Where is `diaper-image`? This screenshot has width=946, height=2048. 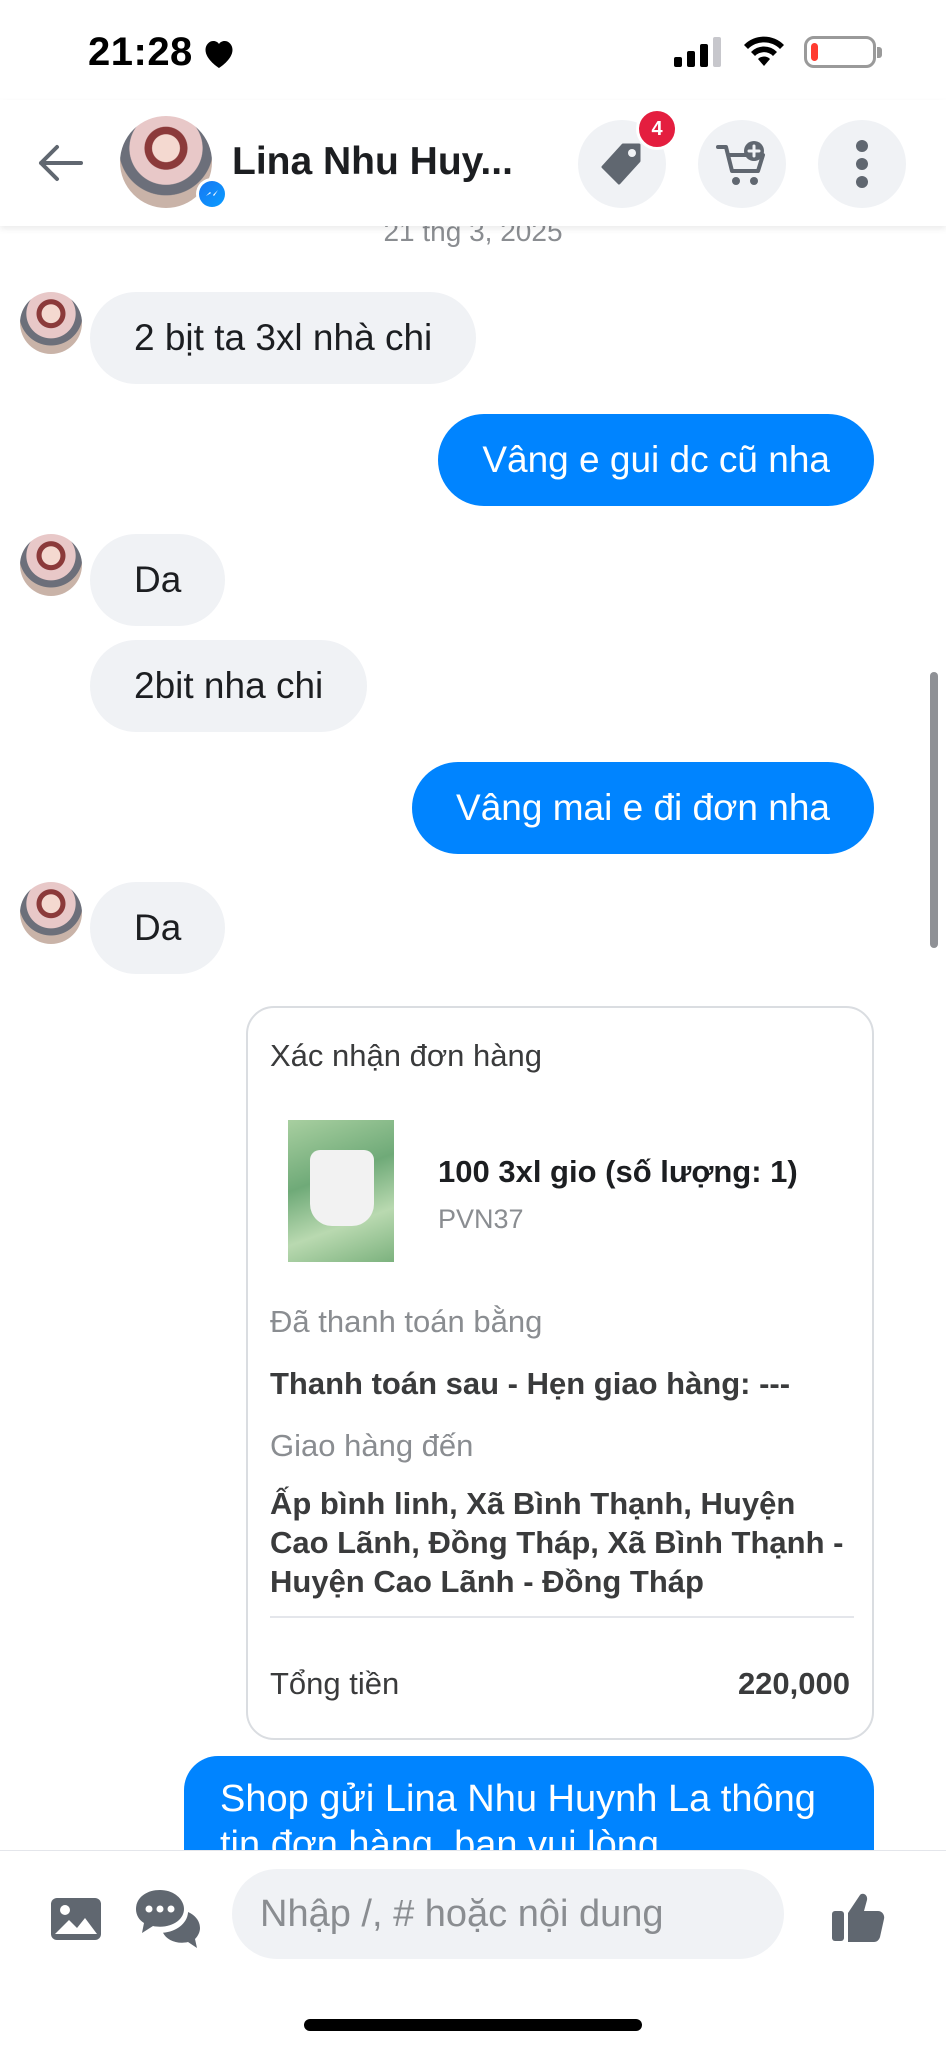 diaper-image is located at coordinates (342, 1188).